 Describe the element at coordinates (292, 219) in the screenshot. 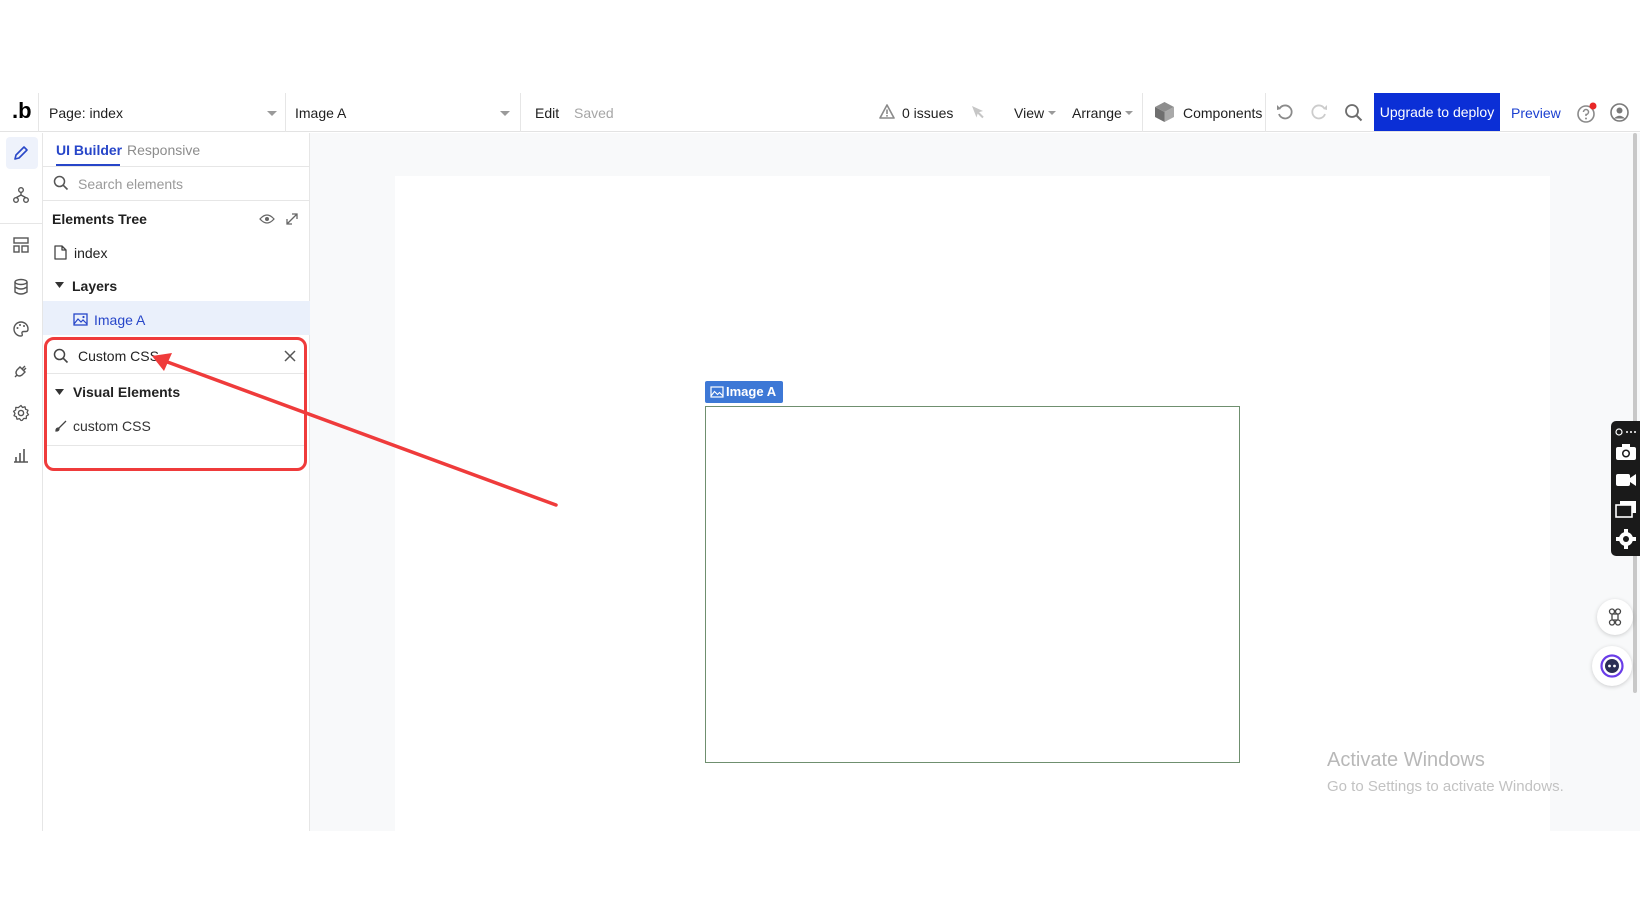

I see `expand-icon` at that location.